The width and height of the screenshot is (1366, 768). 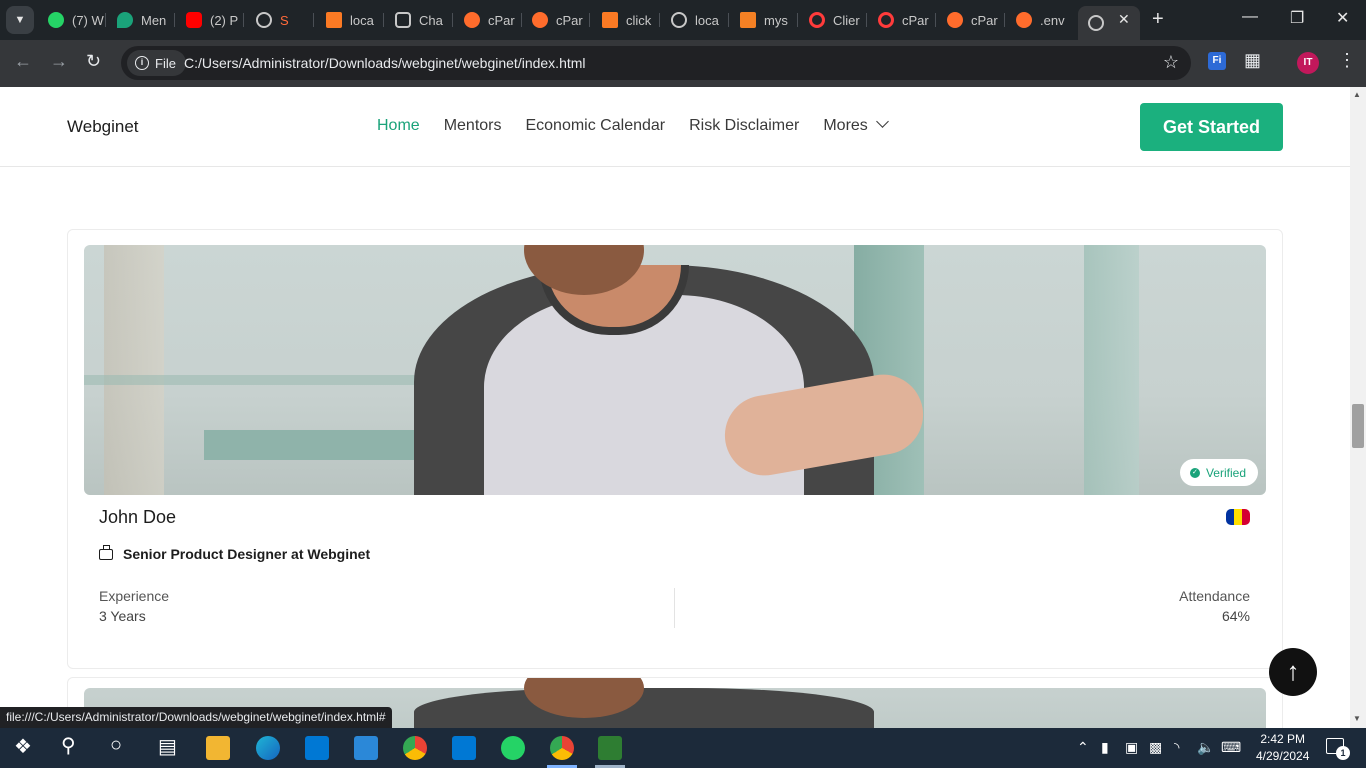 What do you see at coordinates (1040, 20) in the screenshot?
I see `tab-15: .env` at bounding box center [1040, 20].